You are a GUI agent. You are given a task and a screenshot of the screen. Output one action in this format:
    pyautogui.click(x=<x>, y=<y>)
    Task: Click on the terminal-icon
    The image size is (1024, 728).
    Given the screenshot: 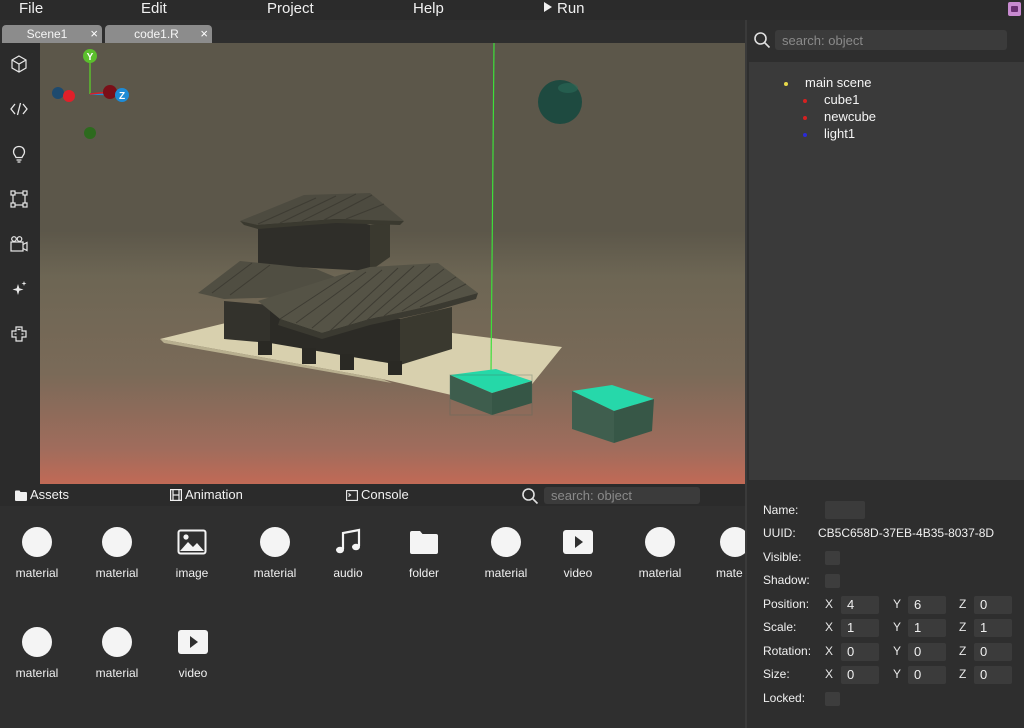 What is the action you would take?
    pyautogui.click(x=352, y=495)
    